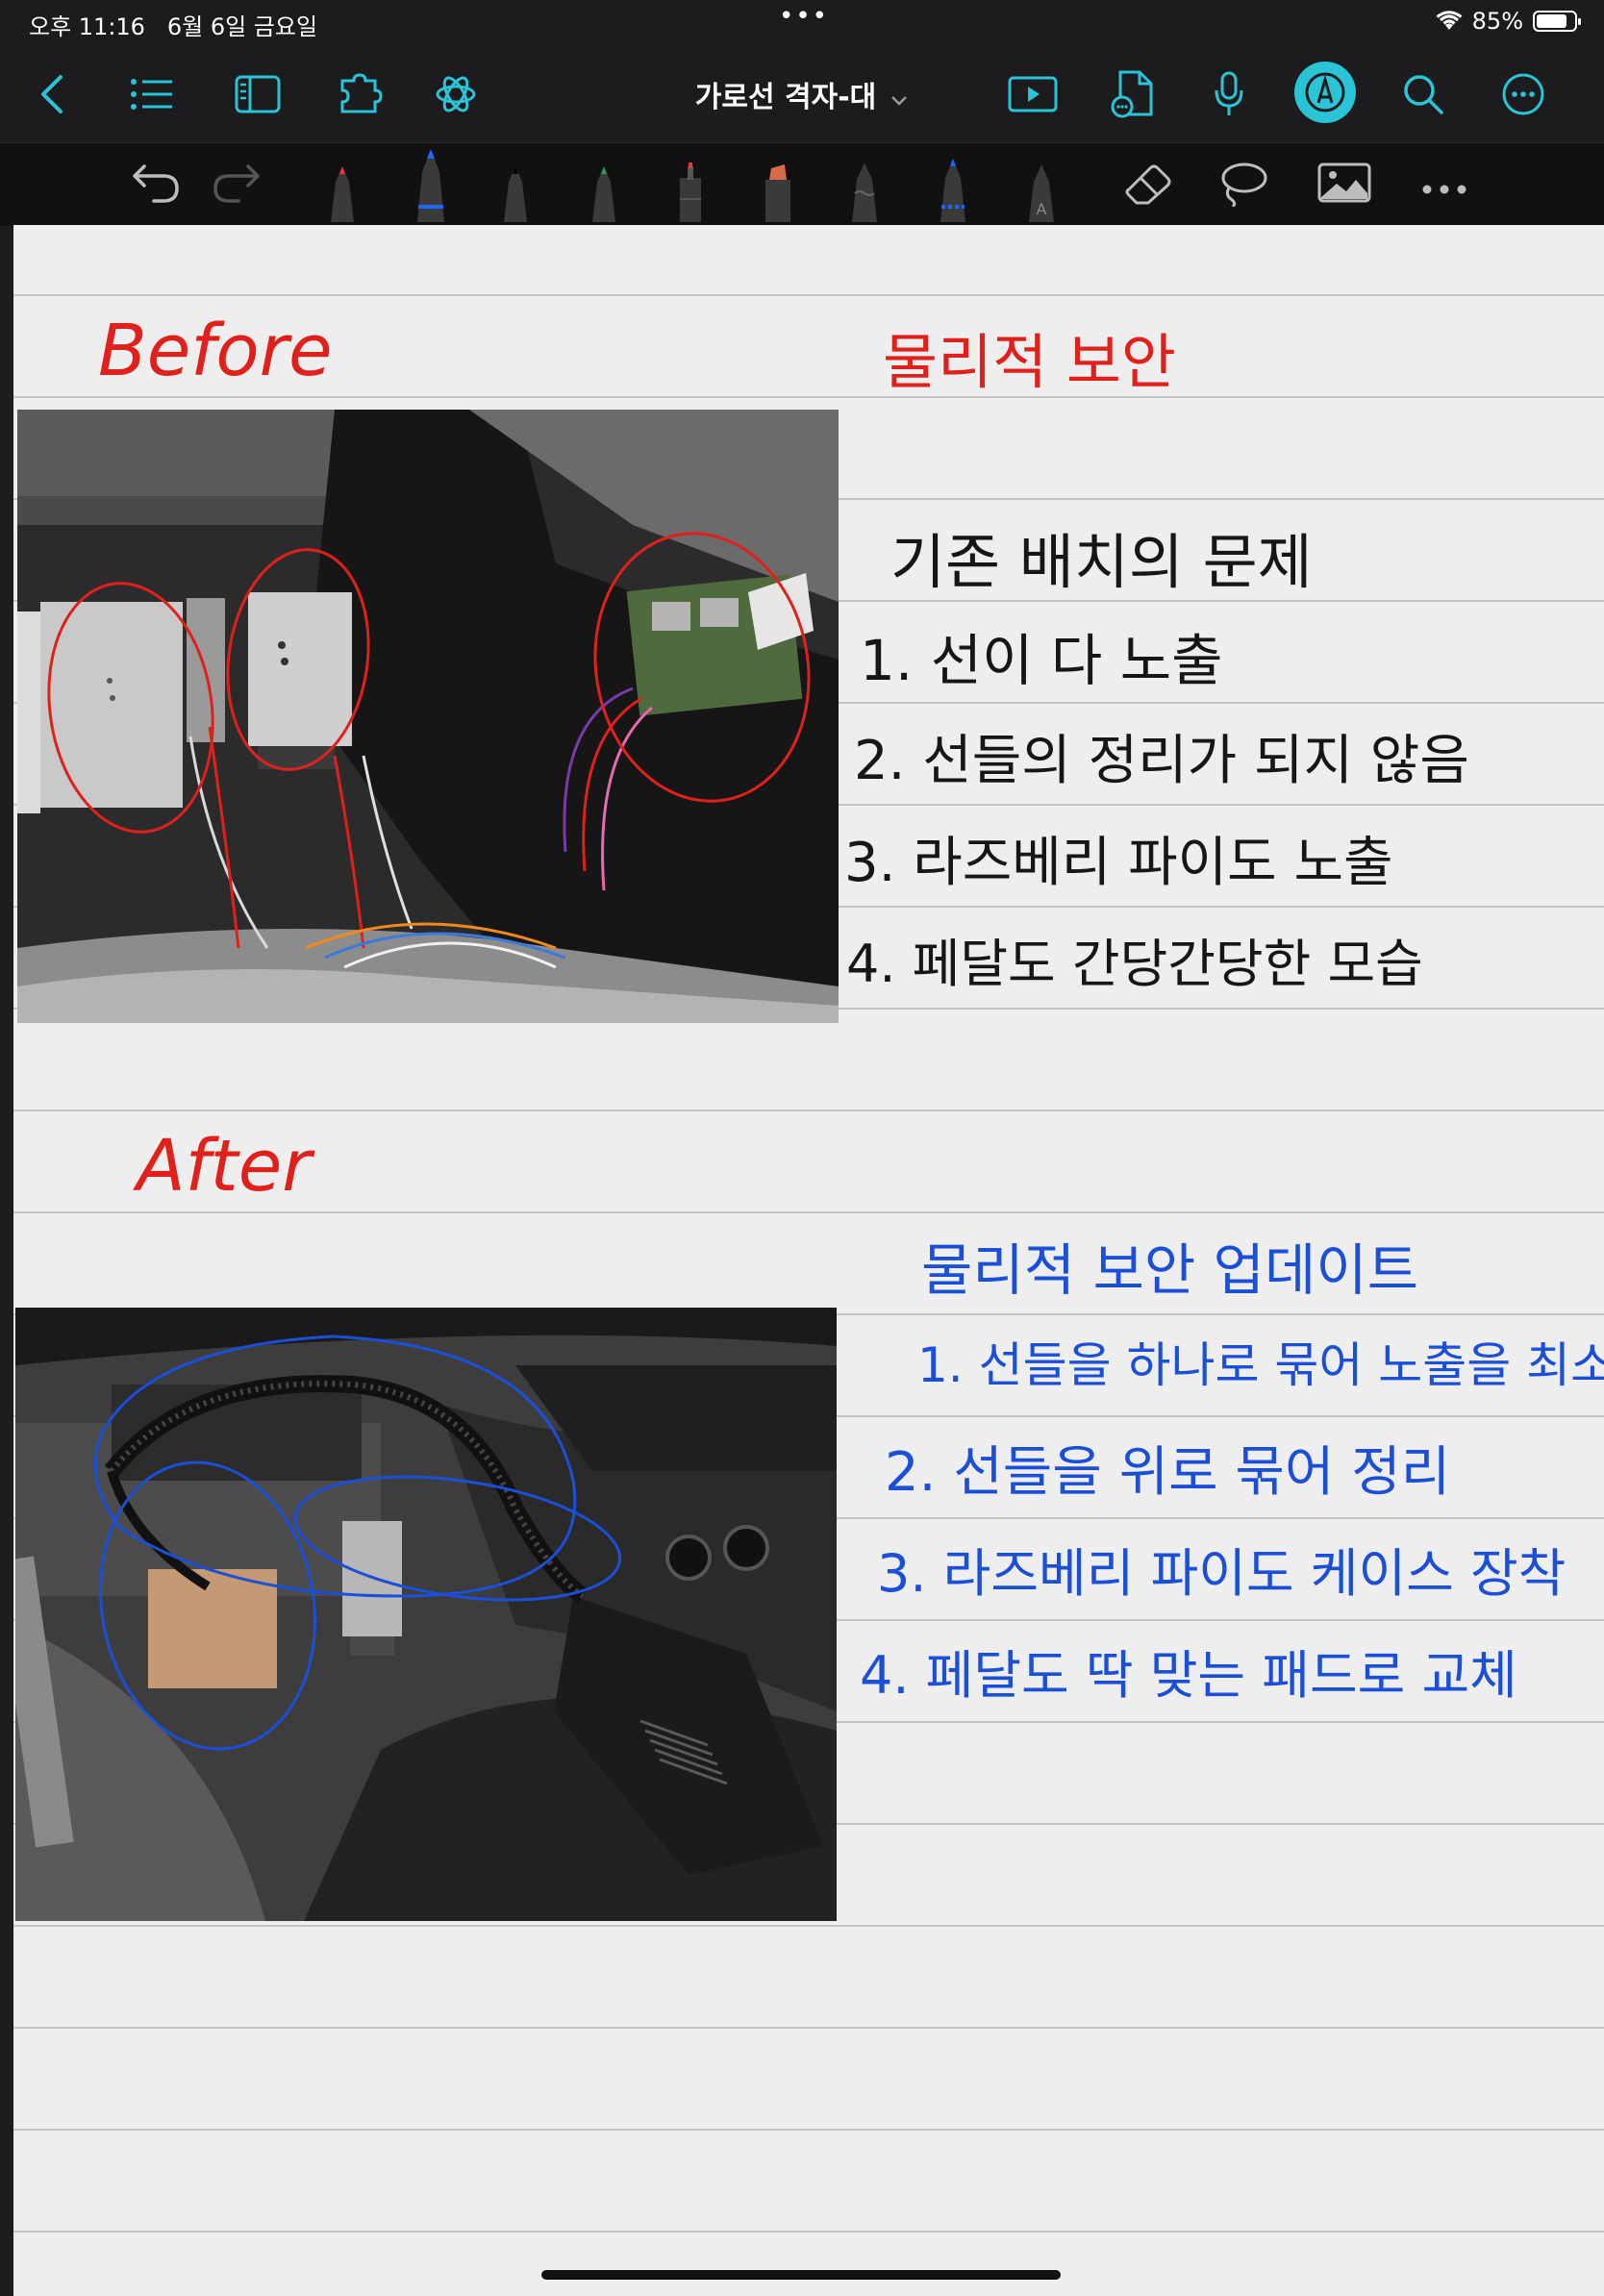 The width and height of the screenshot is (1604, 2296). Describe the element at coordinates (1444, 190) in the screenshot. I see `more-tools-icon` at that location.